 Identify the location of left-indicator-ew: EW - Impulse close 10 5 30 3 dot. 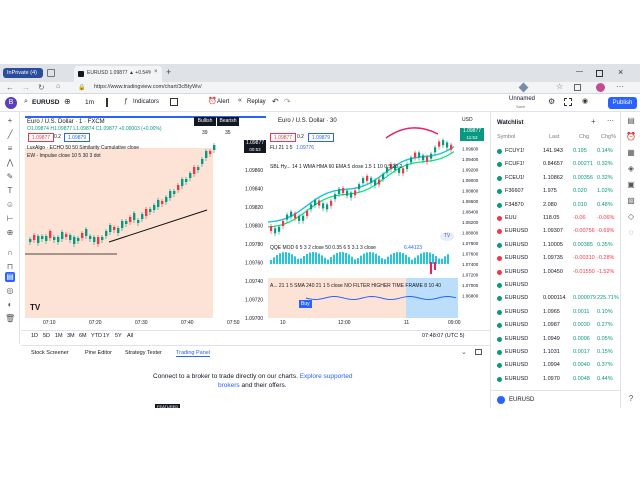
(64, 156).